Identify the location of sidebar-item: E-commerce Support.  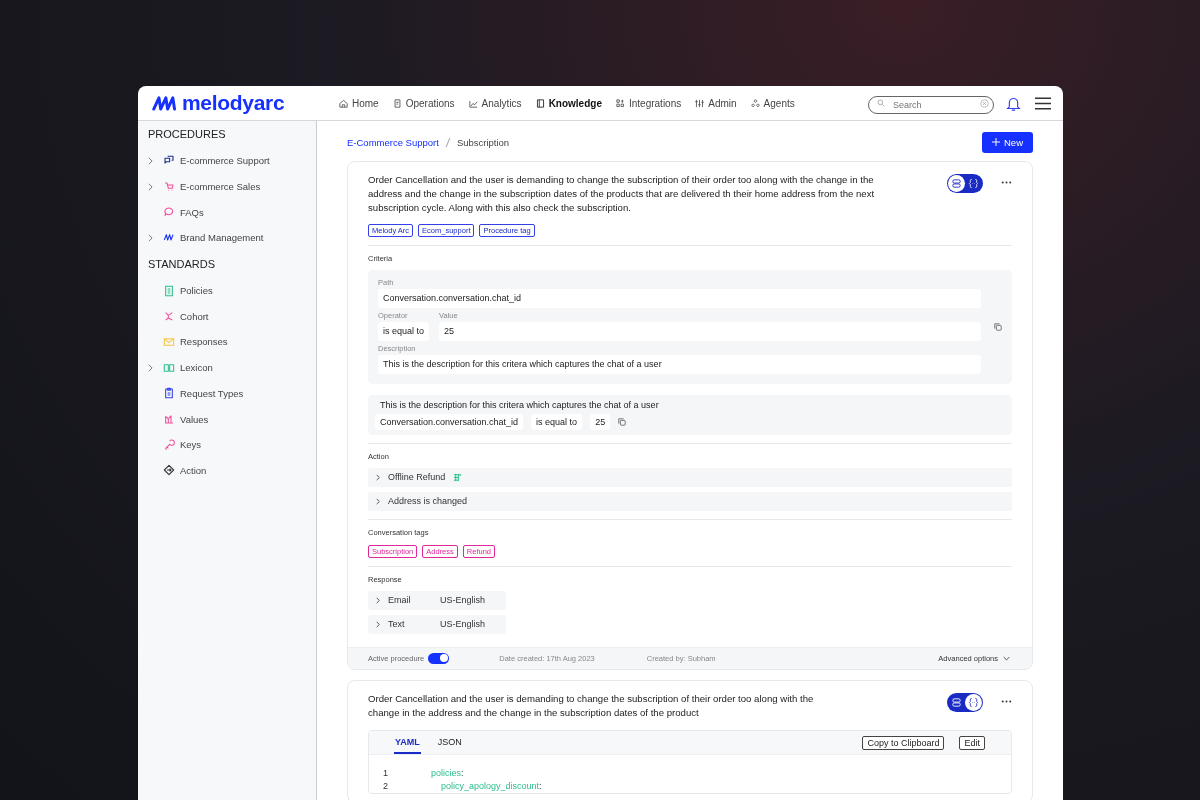
(216, 160).